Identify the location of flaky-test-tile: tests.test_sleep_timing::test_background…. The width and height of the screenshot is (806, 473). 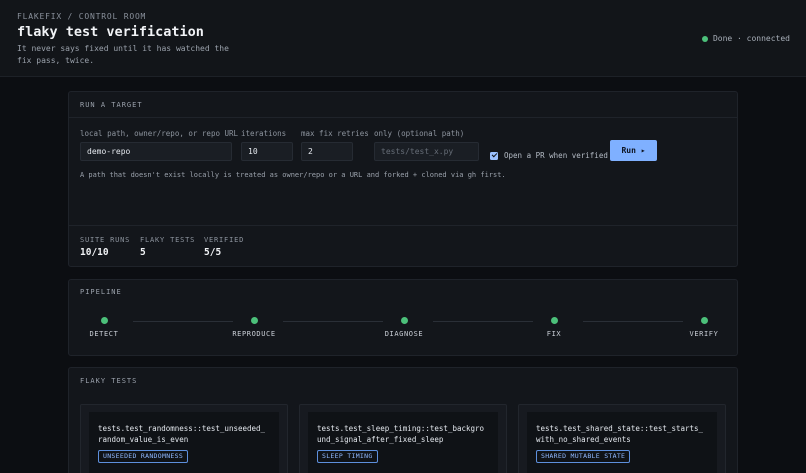
(403, 438).